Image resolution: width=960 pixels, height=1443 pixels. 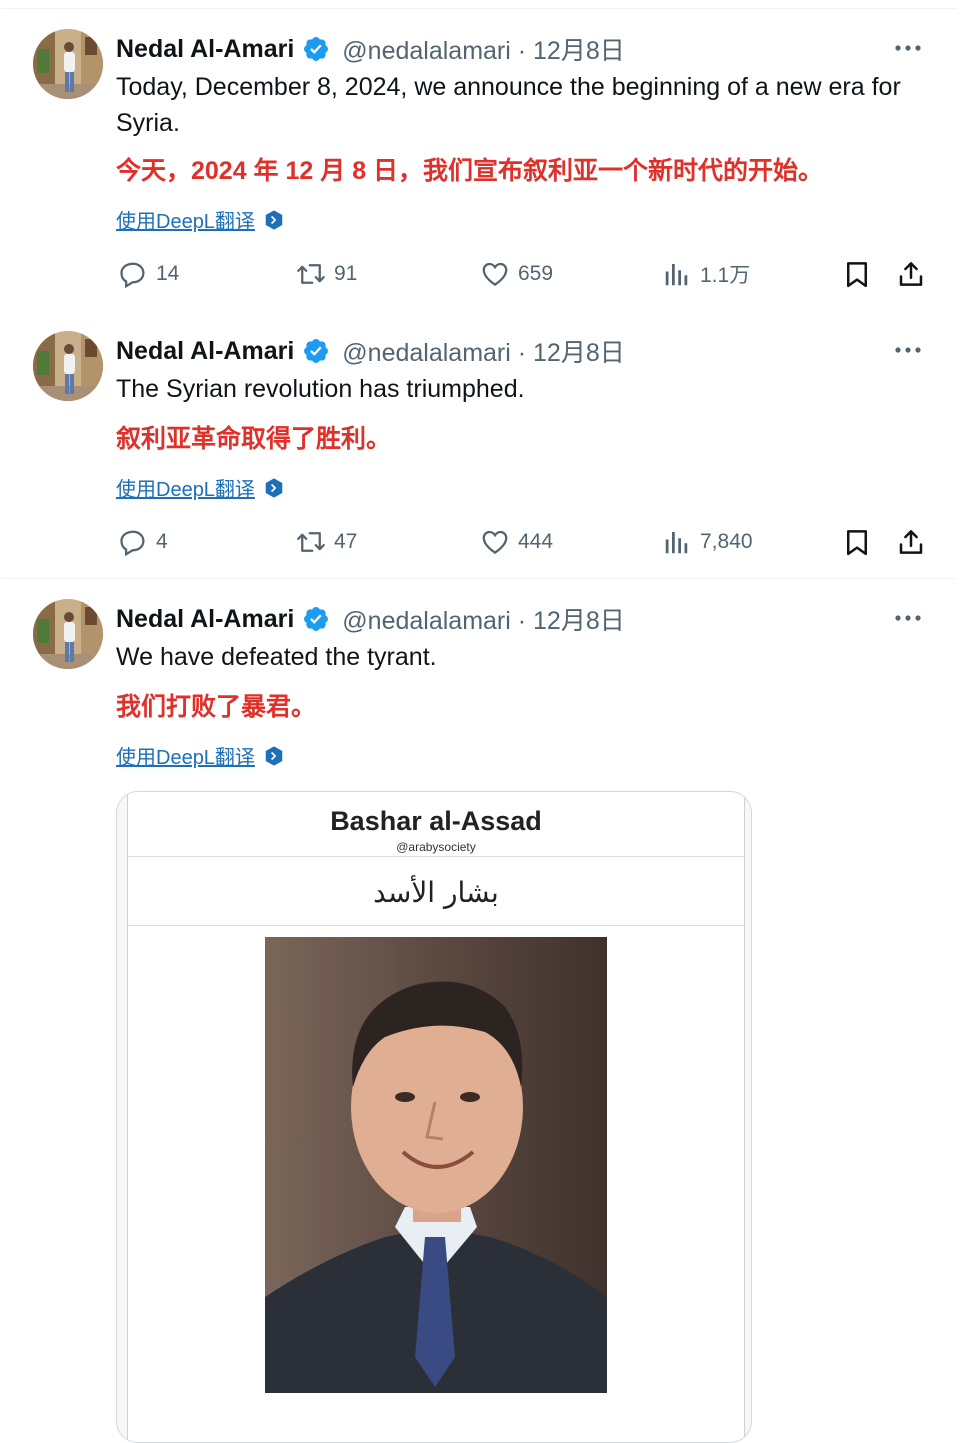 I want to click on like-count: 444, so click(x=536, y=541).